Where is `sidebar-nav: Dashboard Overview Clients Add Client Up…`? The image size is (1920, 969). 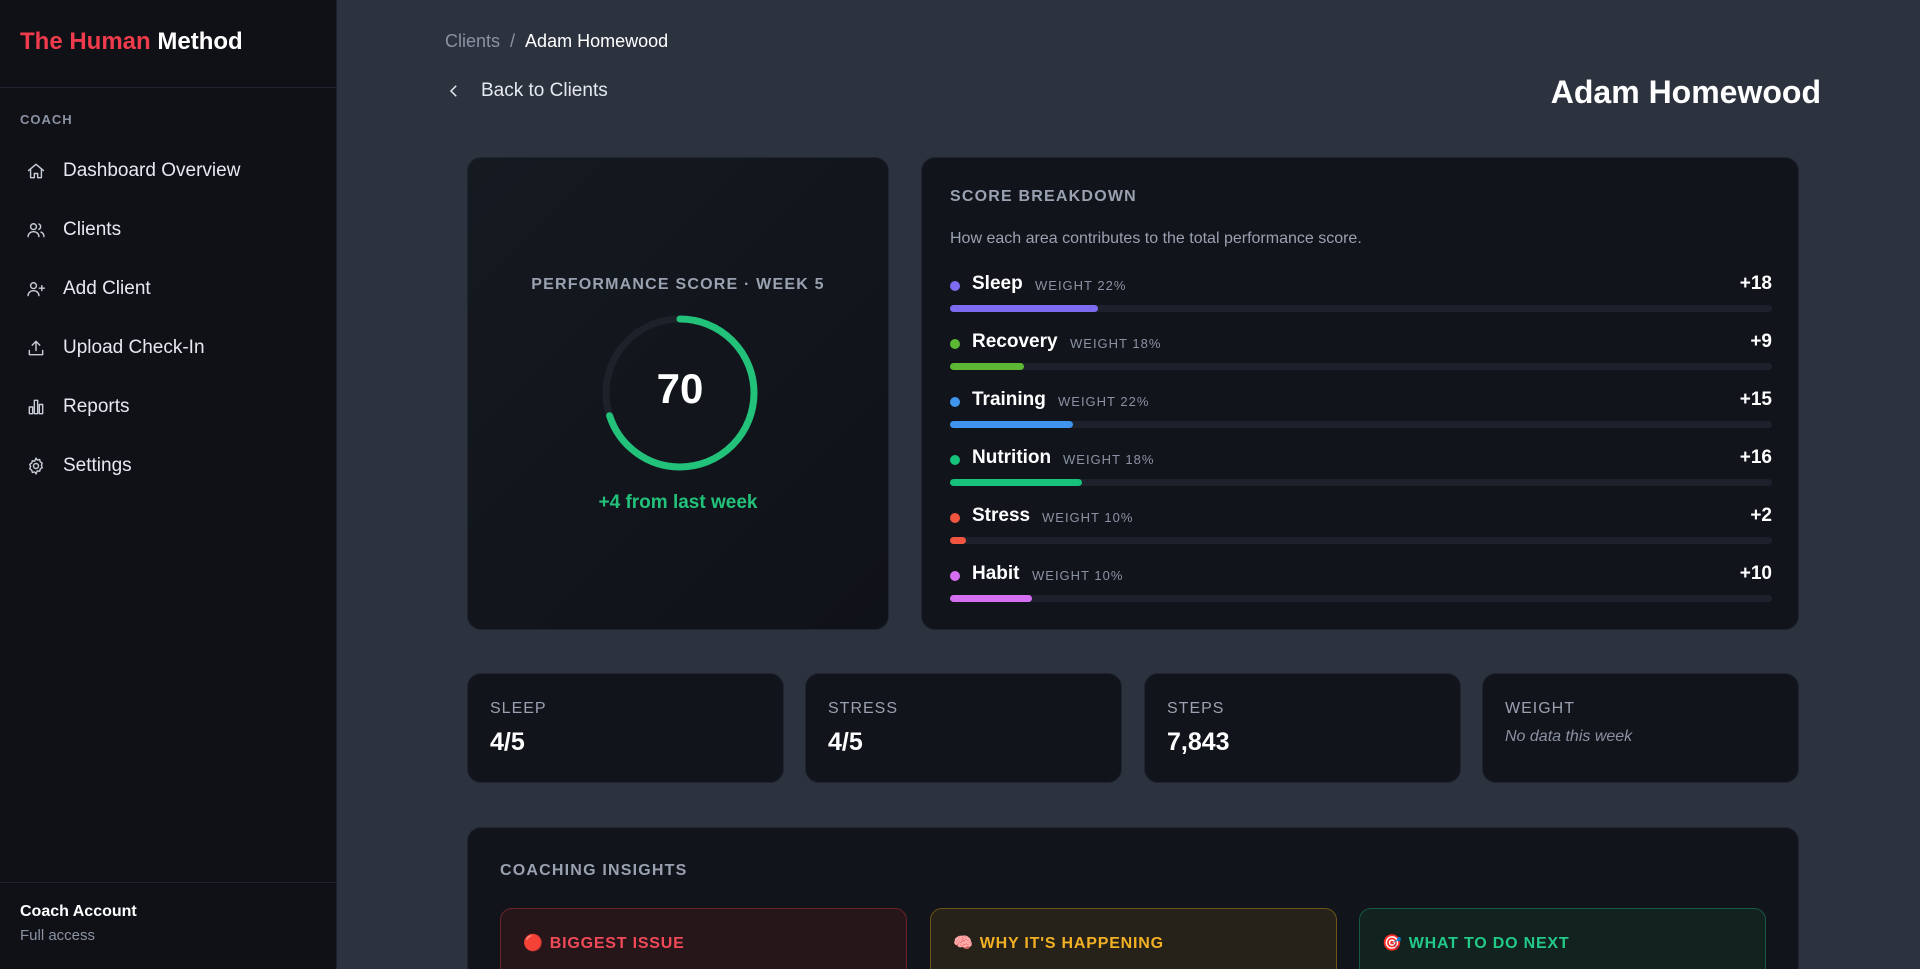
sidebar-nav: Dashboard Overview Clients Add Client Up… is located at coordinates (168, 318).